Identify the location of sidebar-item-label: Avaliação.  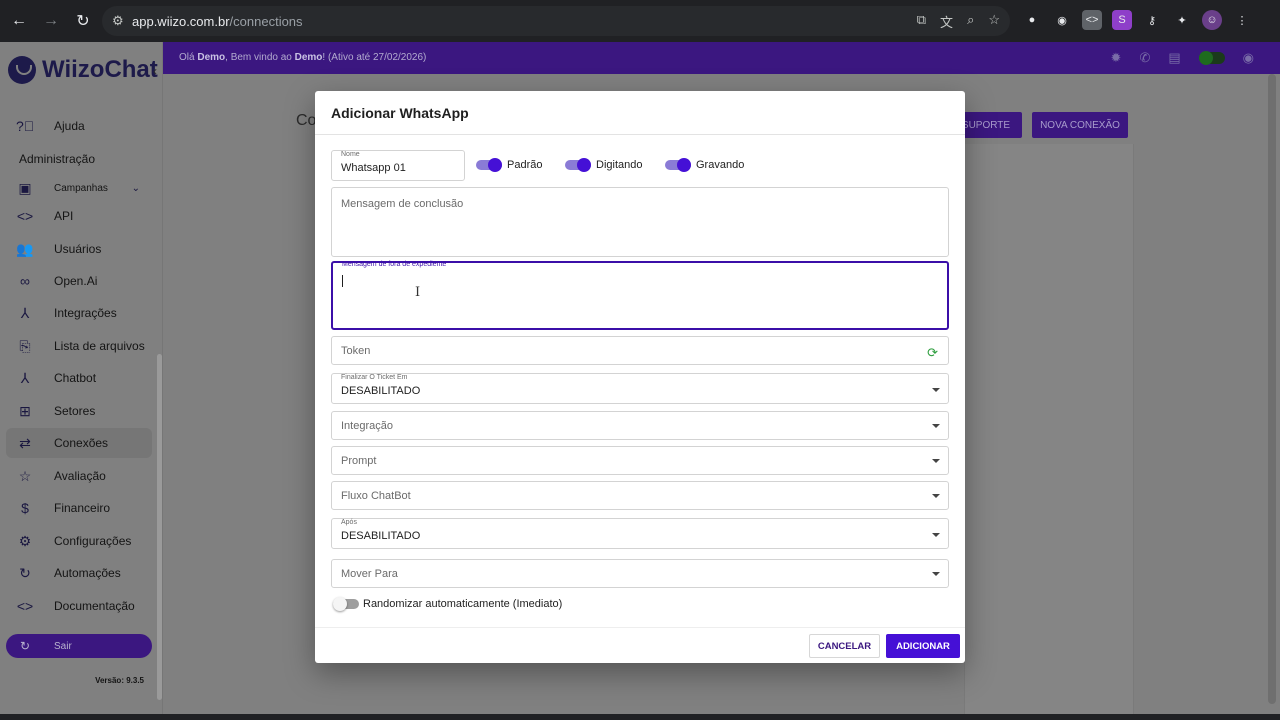
(80, 476).